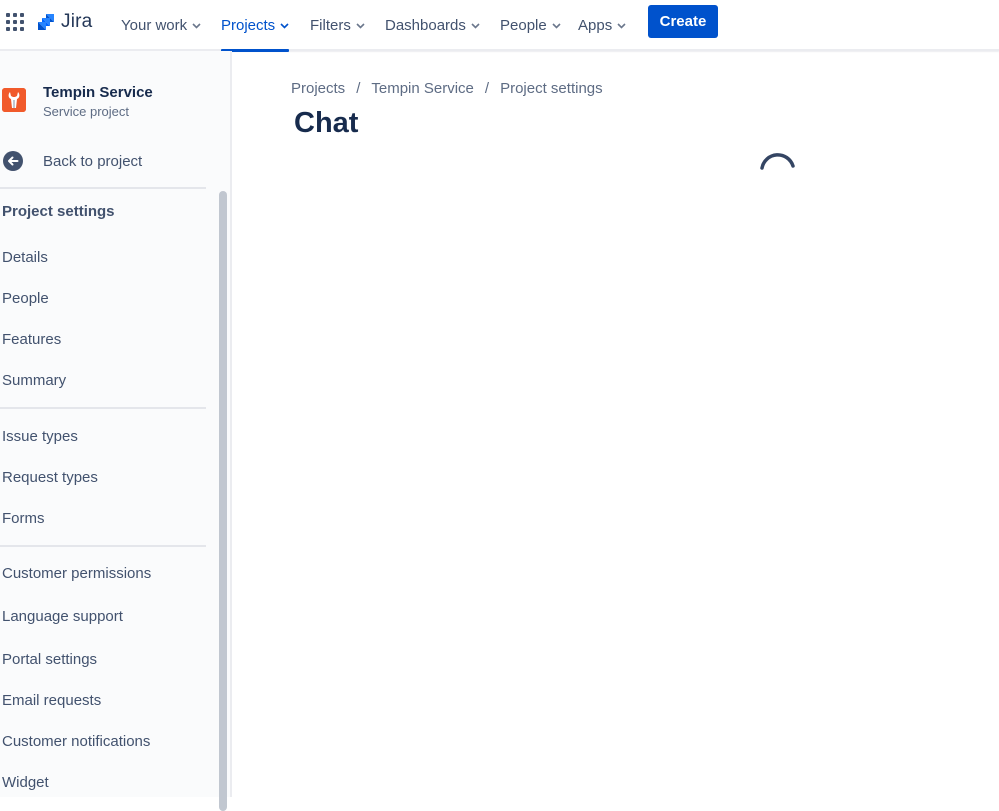 The height and width of the screenshot is (811, 999). I want to click on sidebar-item-customer-permissions: Customer permissions, so click(76, 573).